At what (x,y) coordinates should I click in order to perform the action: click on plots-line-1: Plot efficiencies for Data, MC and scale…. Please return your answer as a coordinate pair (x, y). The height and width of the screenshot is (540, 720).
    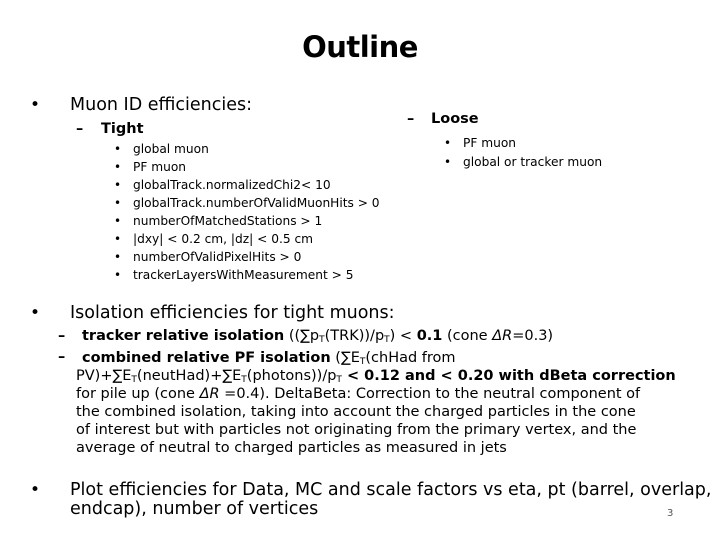
    Looking at the image, I should click on (391, 490).